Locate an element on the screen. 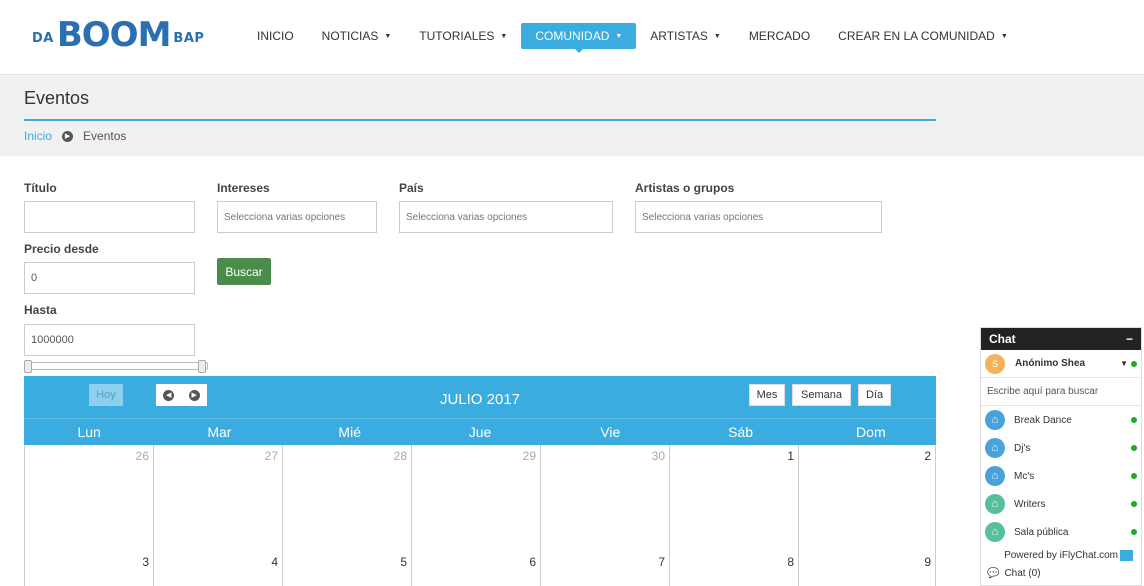 The height and width of the screenshot is (586, 1144). chat-count: Chat (0) is located at coordinates (1022, 573).